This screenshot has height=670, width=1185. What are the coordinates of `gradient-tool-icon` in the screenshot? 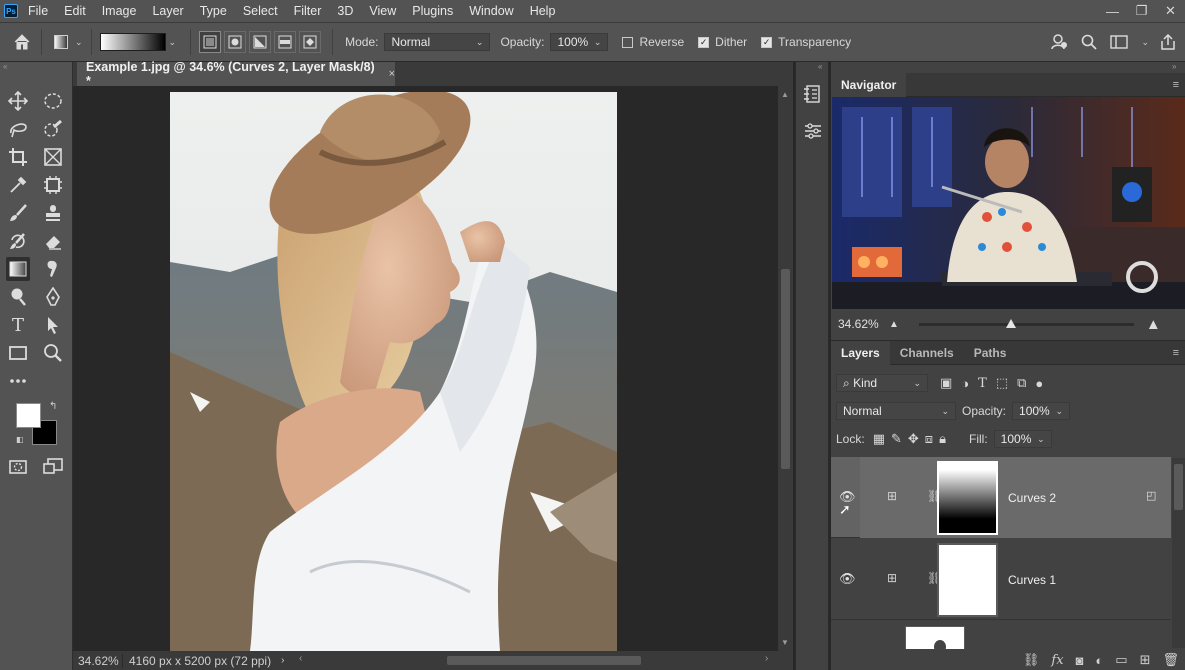 It's located at (18, 269).